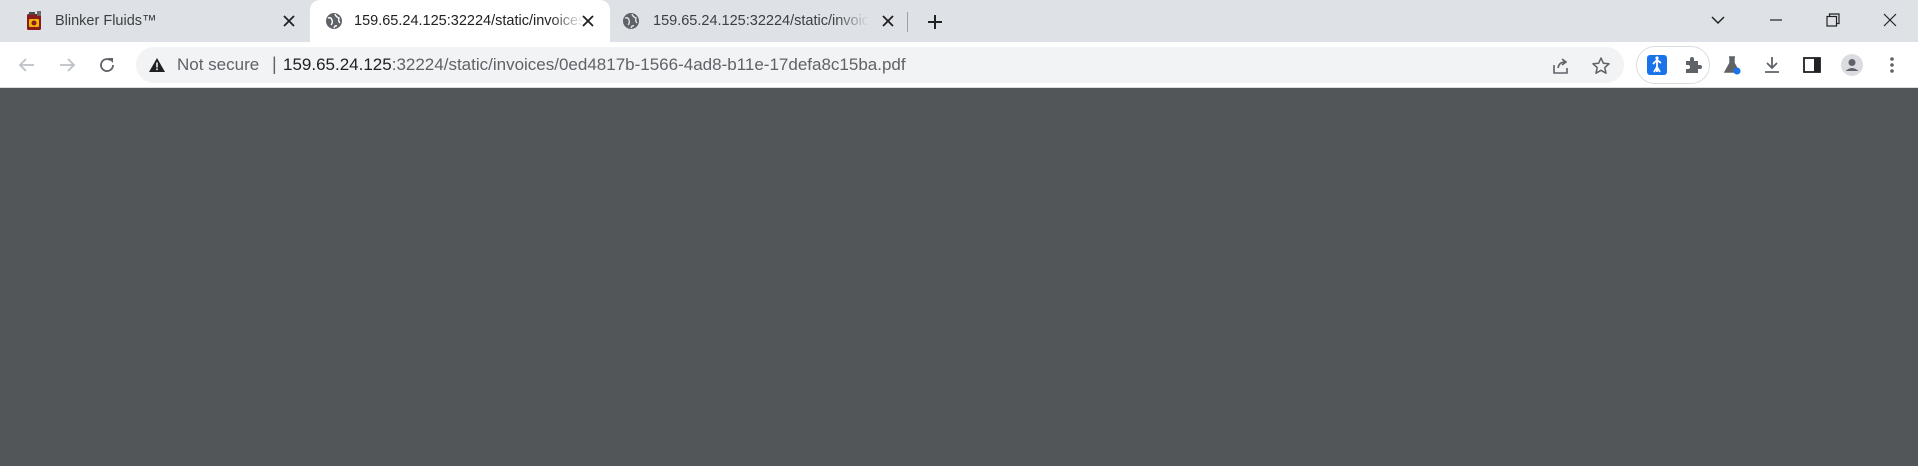 The height and width of the screenshot is (466, 1918). What do you see at coordinates (1601, 66) in the screenshot?
I see `star-icon` at bounding box center [1601, 66].